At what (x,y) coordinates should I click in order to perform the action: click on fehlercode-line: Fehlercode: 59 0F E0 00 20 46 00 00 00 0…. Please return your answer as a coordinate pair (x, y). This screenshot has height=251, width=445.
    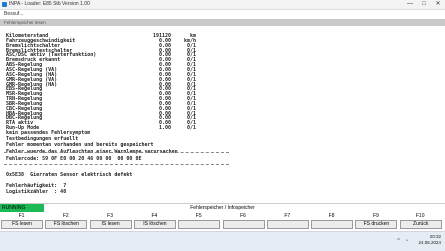
    Looking at the image, I should click on (74, 159).